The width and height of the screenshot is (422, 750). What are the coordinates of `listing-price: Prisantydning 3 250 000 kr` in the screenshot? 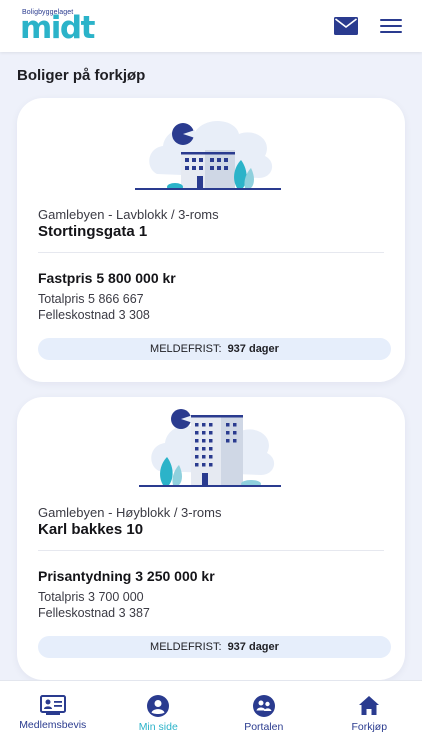 It's located at (126, 576).